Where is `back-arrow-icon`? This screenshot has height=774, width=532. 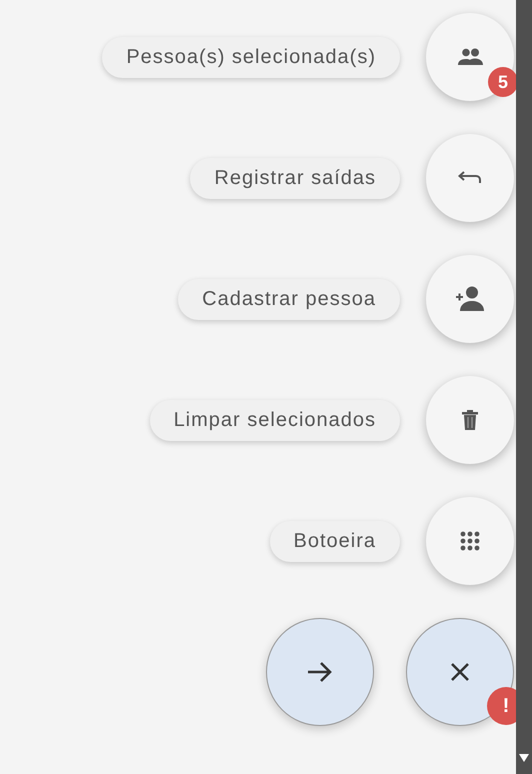 back-arrow-icon is located at coordinates (470, 178).